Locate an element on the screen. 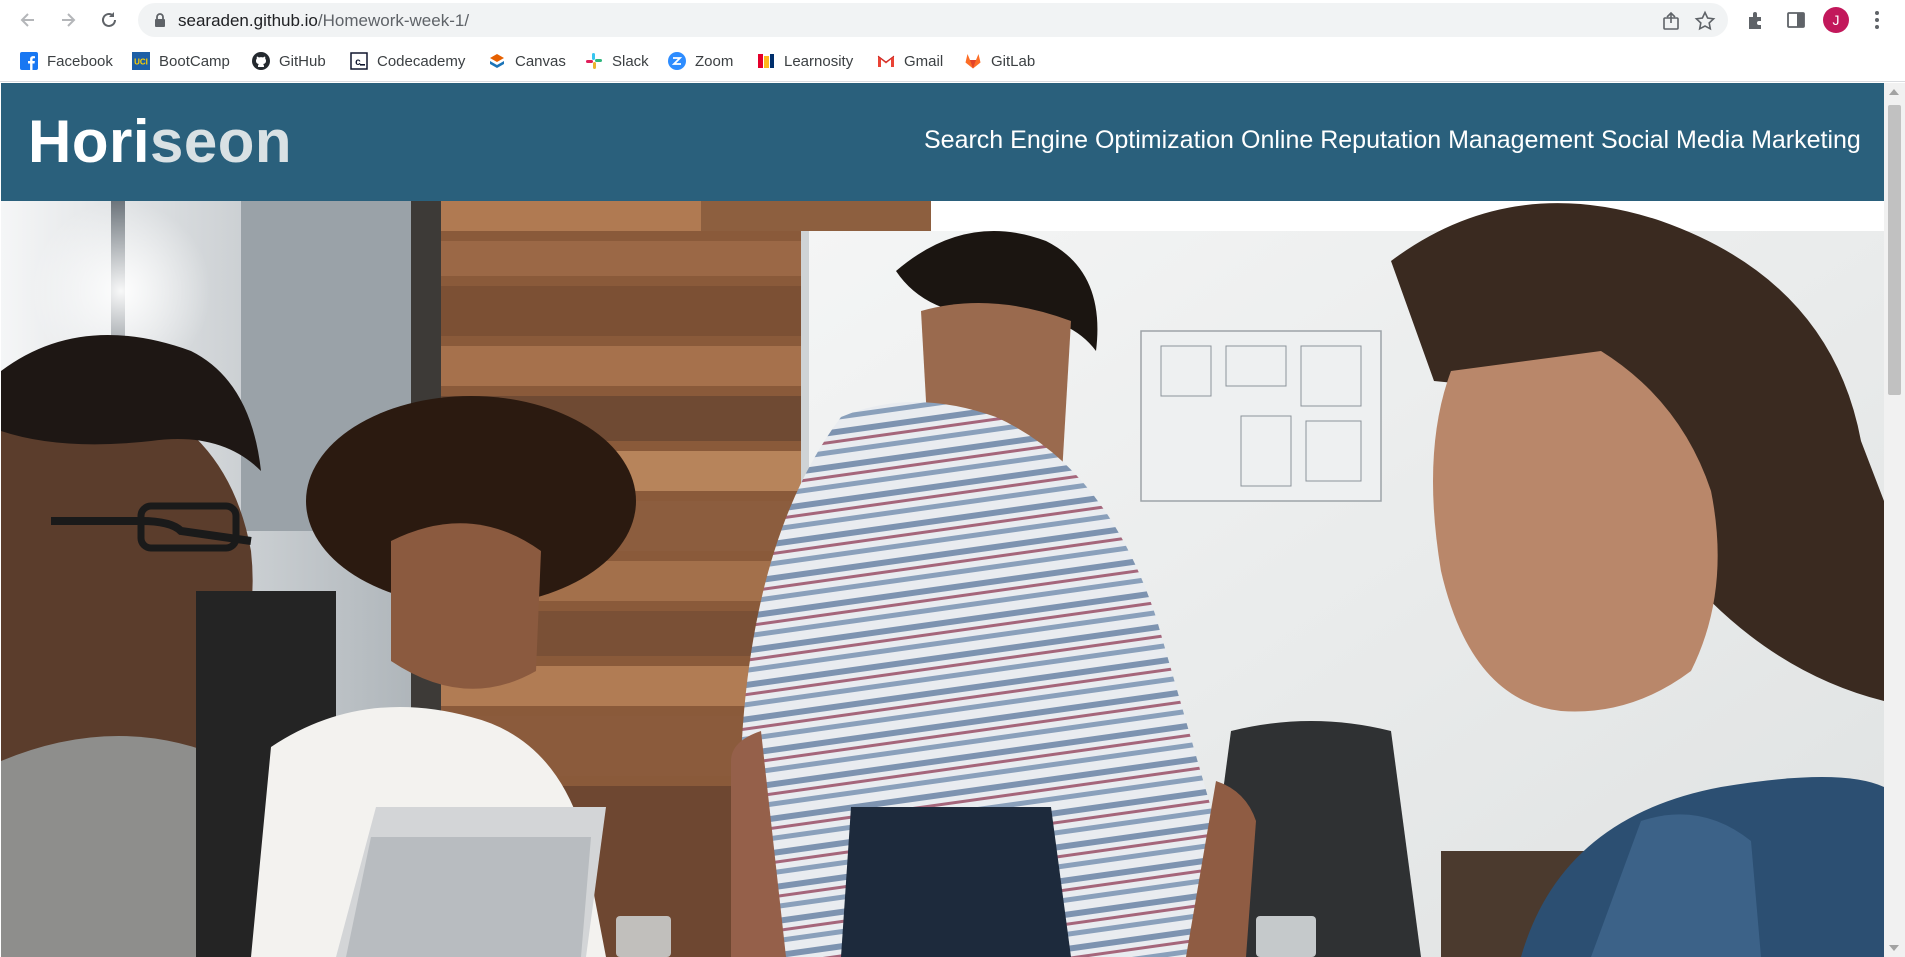  gmail-icon is located at coordinates (886, 61).